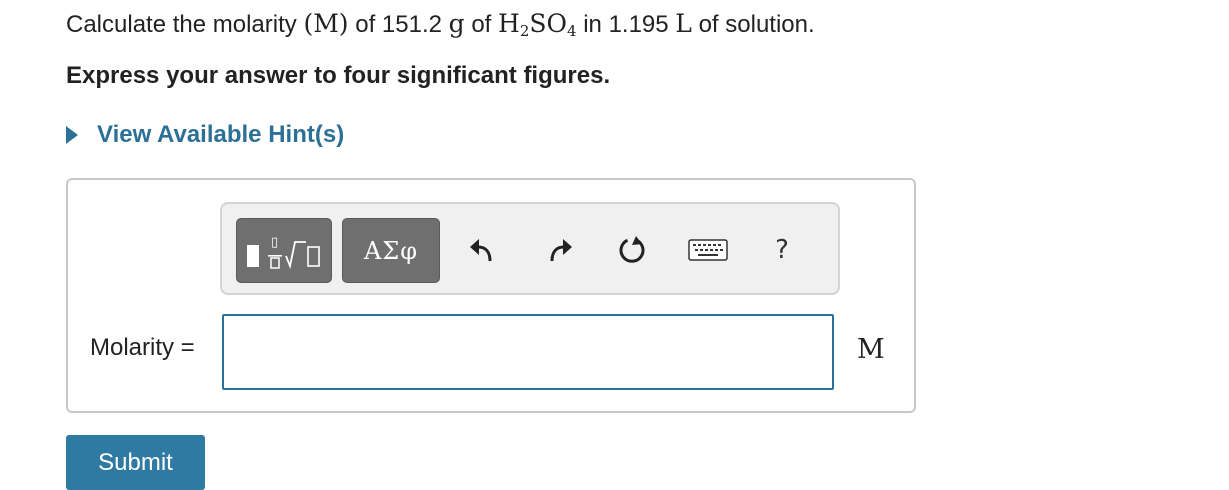 The image size is (1229, 490). Describe the element at coordinates (72, 135) in the screenshot. I see `caret-right-icon` at that location.